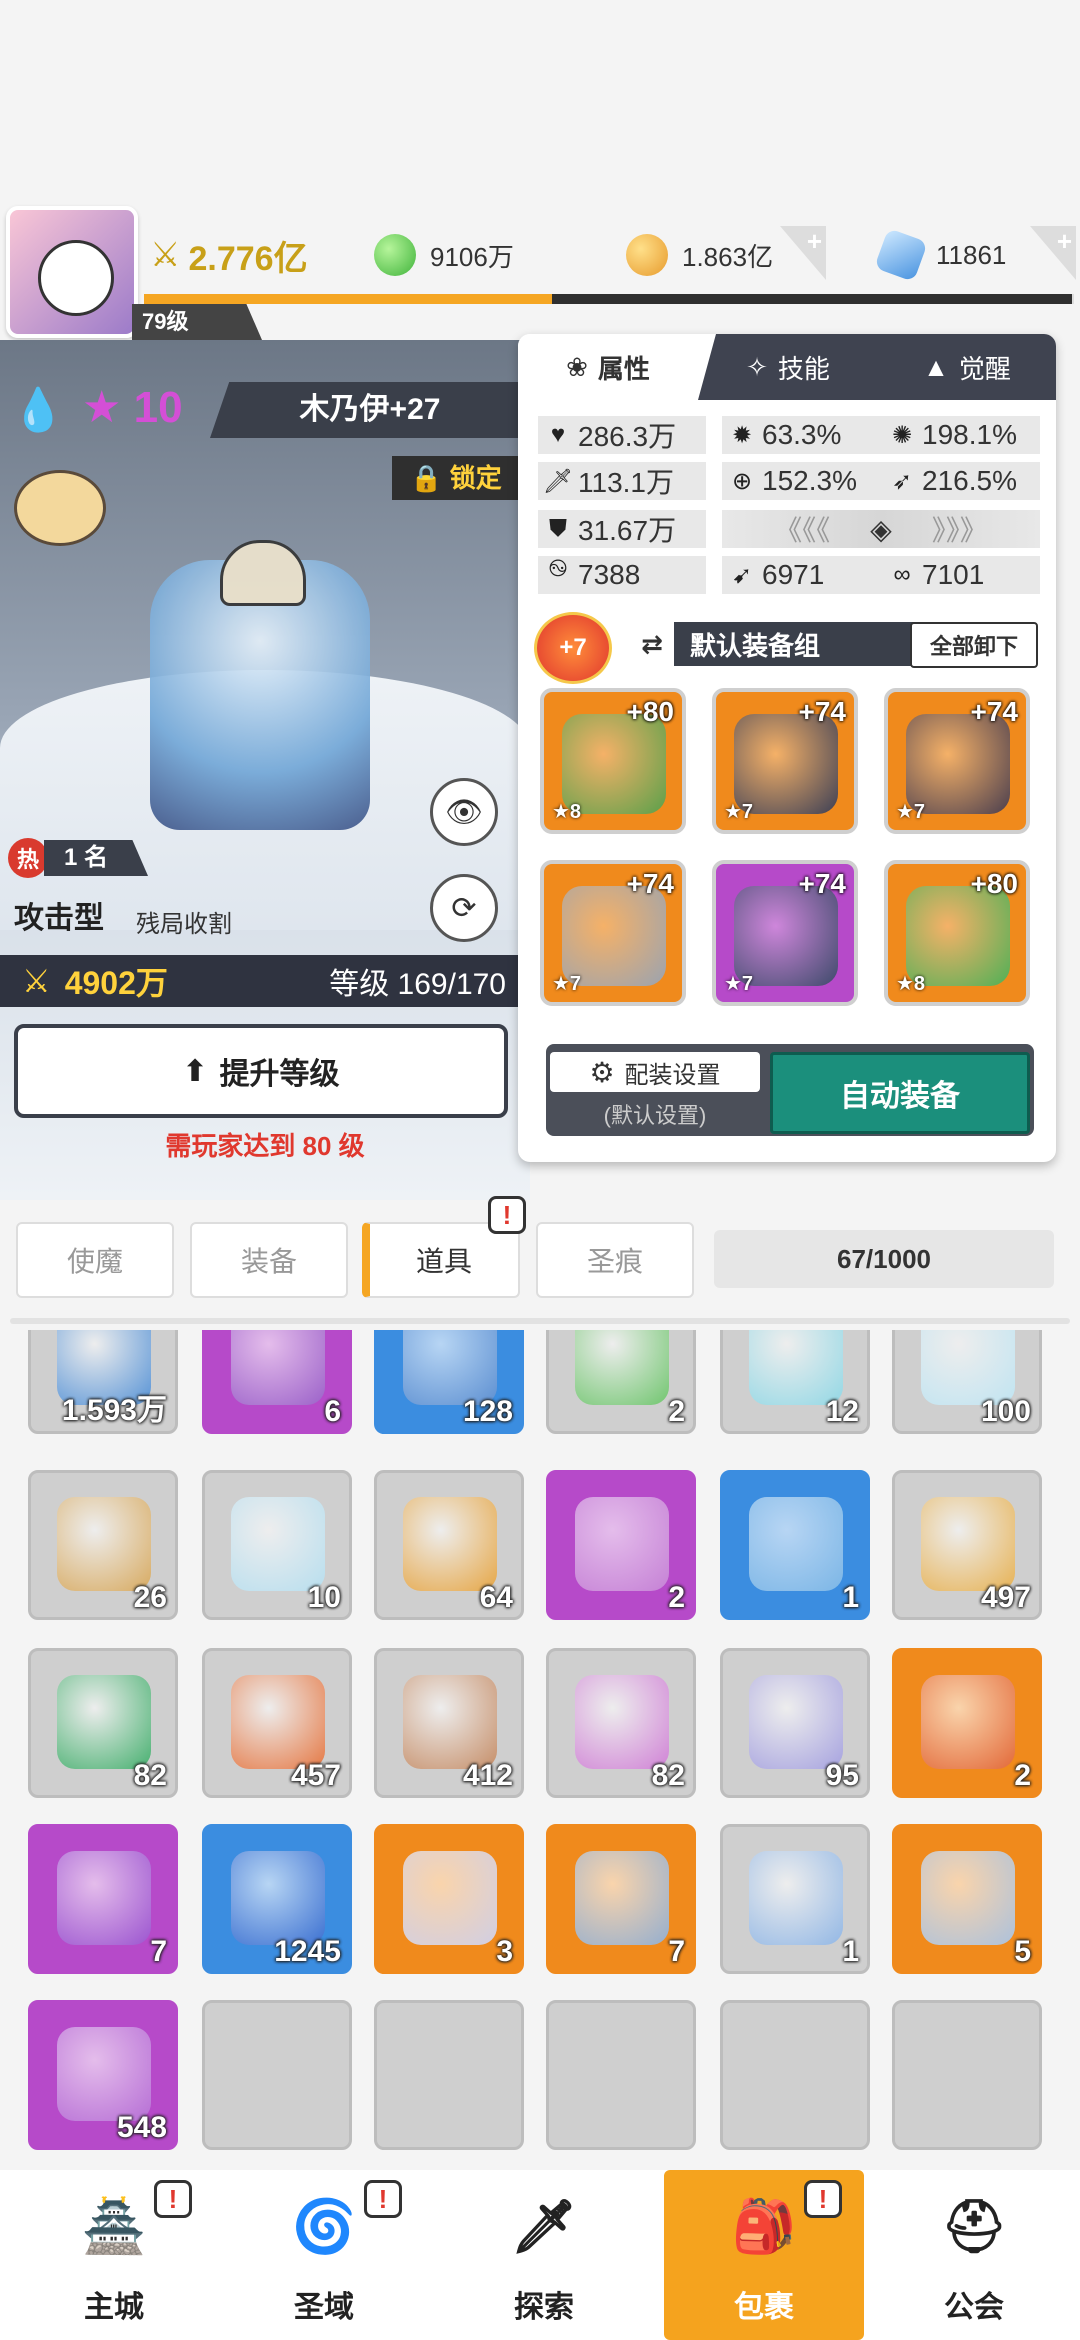 The height and width of the screenshot is (2340, 1080). I want to click on water-element-icon: 💧, so click(38, 409).